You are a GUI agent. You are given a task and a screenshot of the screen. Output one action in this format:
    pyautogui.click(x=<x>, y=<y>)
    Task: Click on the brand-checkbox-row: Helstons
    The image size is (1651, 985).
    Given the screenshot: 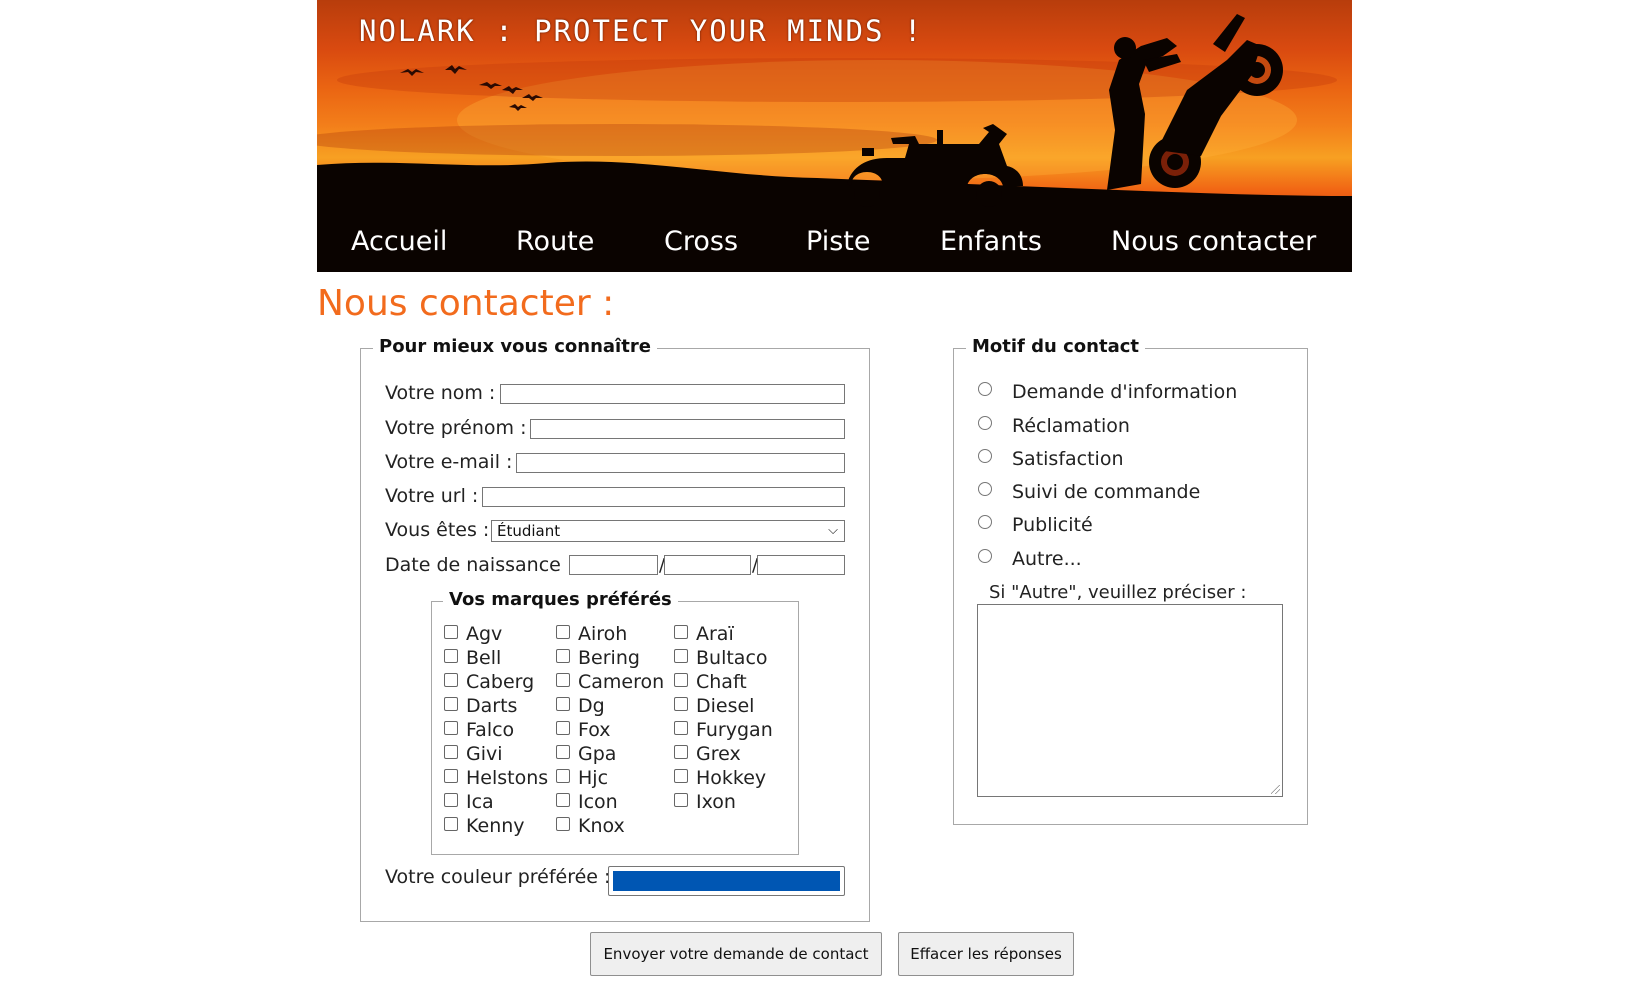 What is the action you would take?
    pyautogui.click(x=496, y=778)
    